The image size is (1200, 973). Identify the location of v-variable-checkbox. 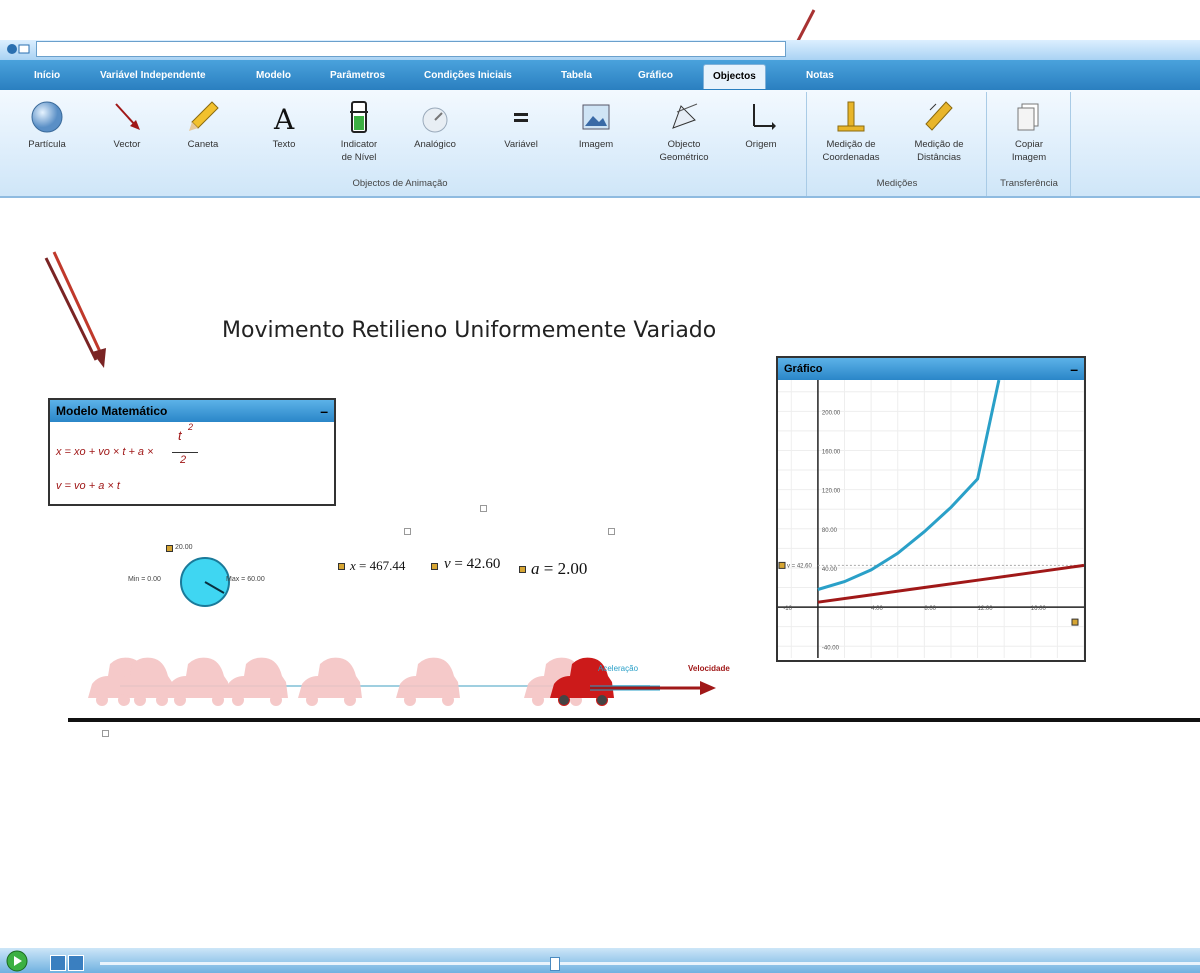
(434, 566).